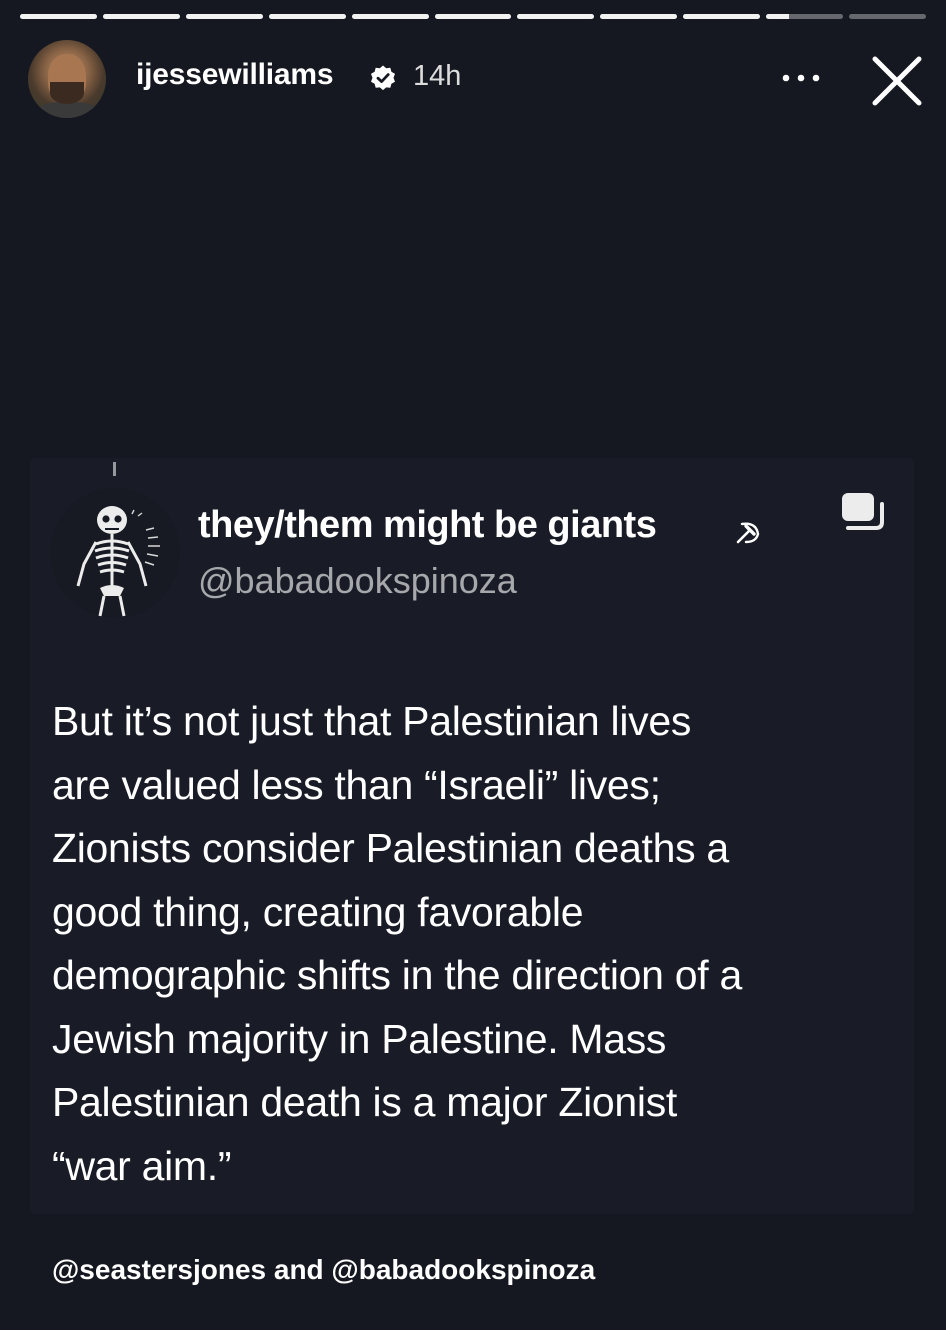  I want to click on tweet-display-name: they/them might be giants, so click(427, 525).